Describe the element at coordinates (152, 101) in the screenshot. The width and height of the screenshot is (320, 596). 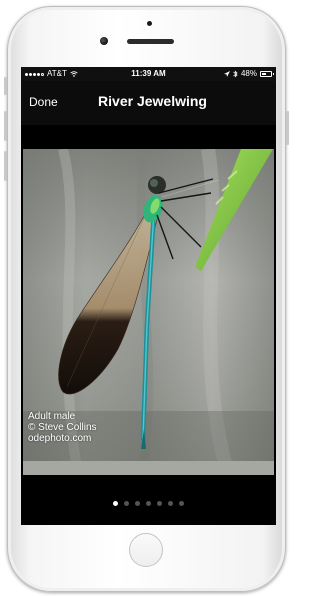
I see `page-title: River Jewelwing` at that location.